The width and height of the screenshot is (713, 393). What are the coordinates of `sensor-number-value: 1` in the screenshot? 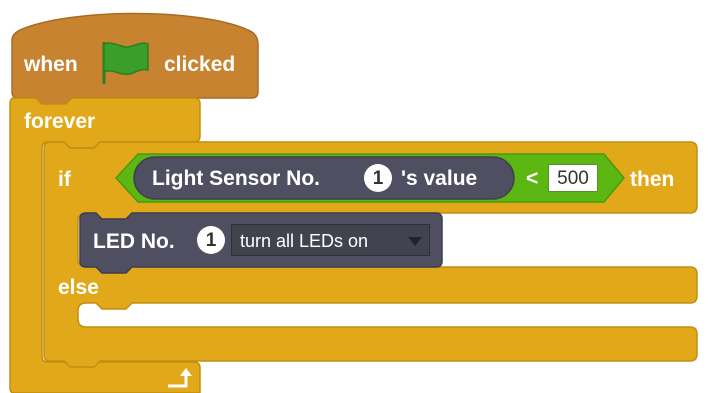 It's located at (378, 178).